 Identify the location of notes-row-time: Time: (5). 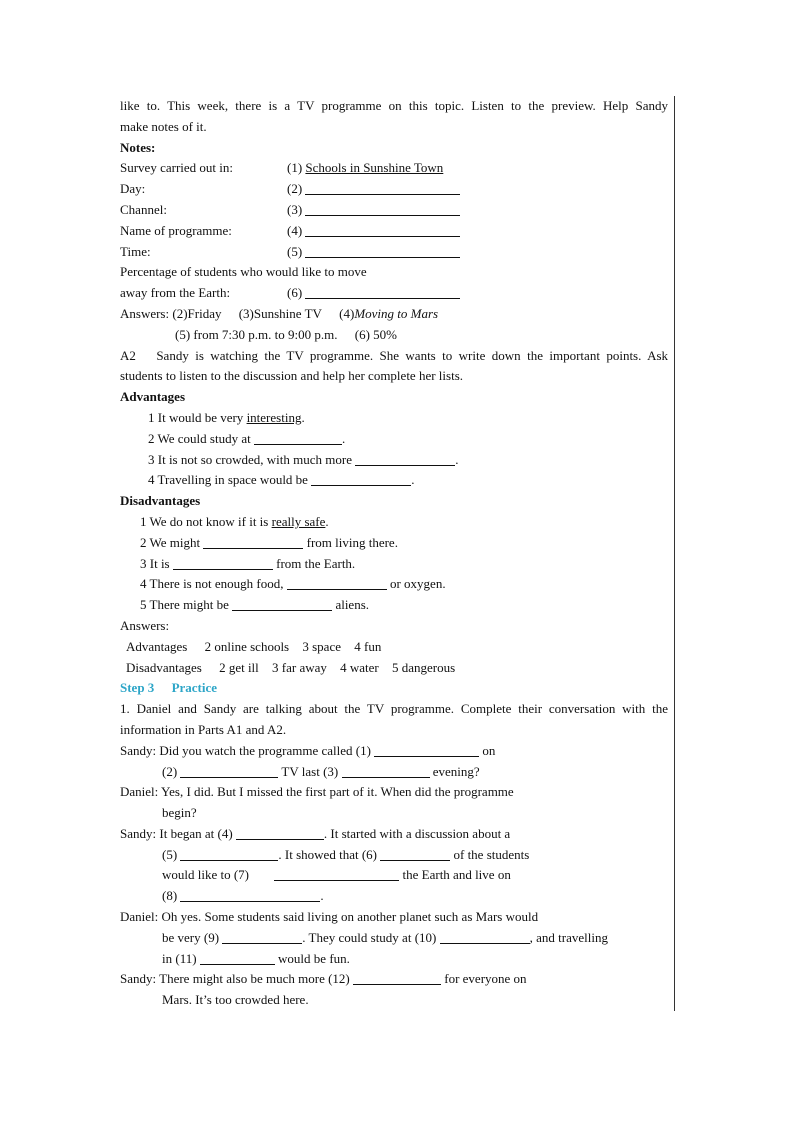
(394, 252).